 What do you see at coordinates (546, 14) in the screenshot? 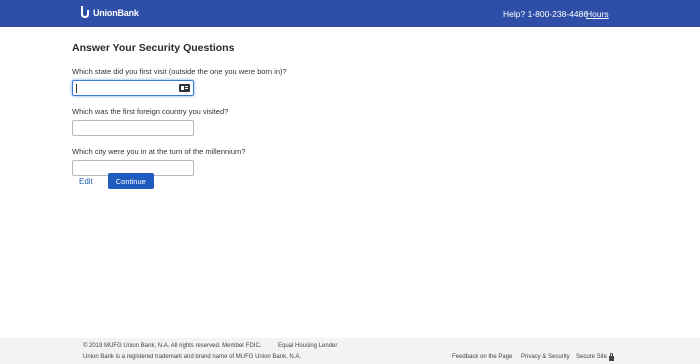
I see `help-phone-text: Help? 1-800-238-4486` at bounding box center [546, 14].